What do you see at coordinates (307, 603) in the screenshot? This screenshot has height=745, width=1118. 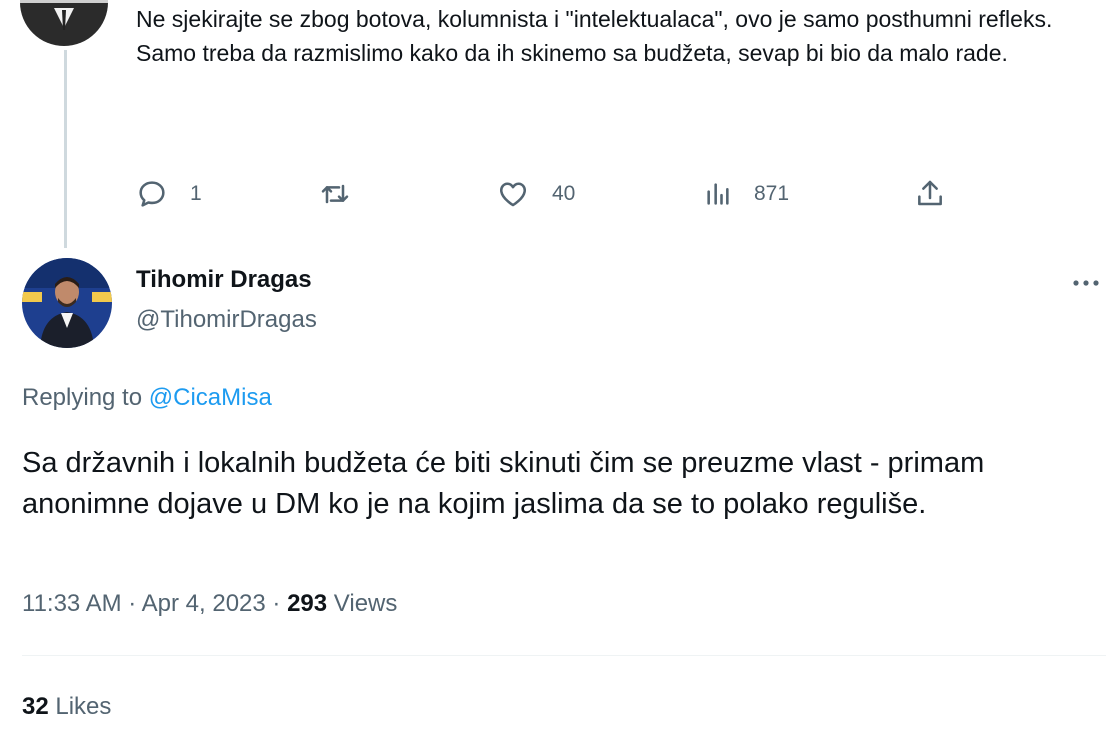 I see `tweet-views-count: 293` at bounding box center [307, 603].